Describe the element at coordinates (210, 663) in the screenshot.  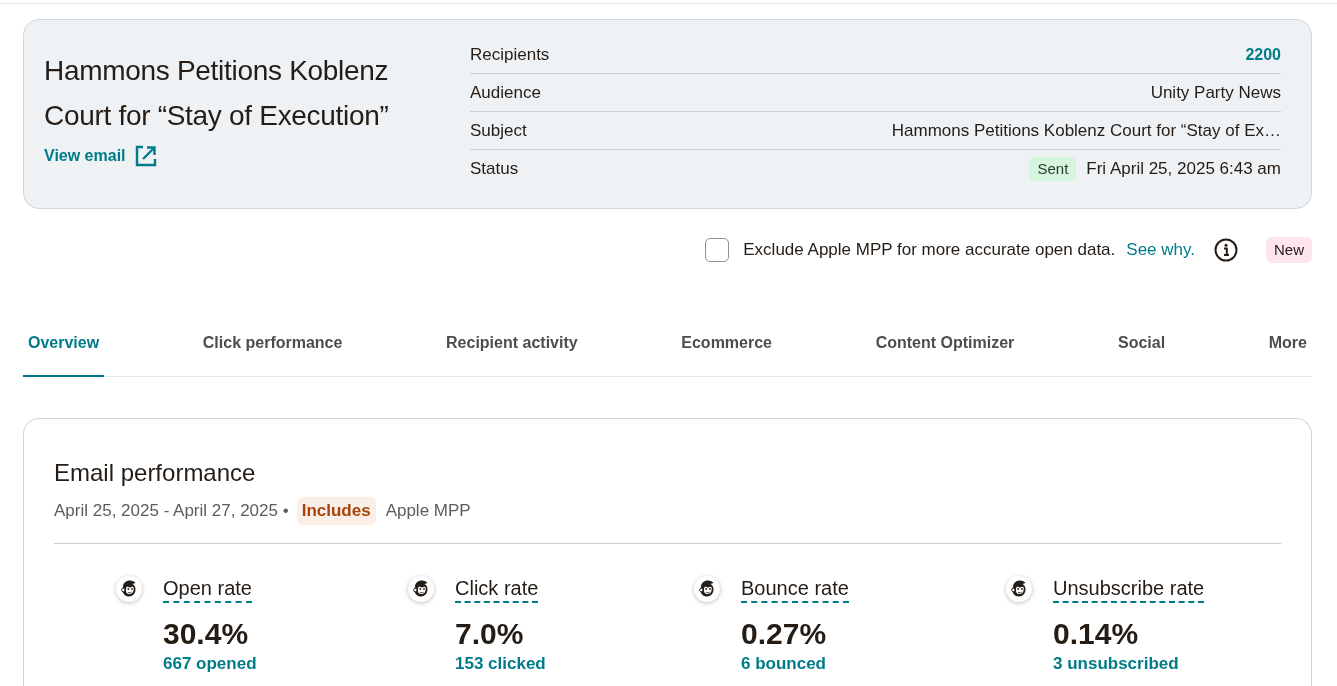
I see `metric-detail-link: 667 opened` at that location.